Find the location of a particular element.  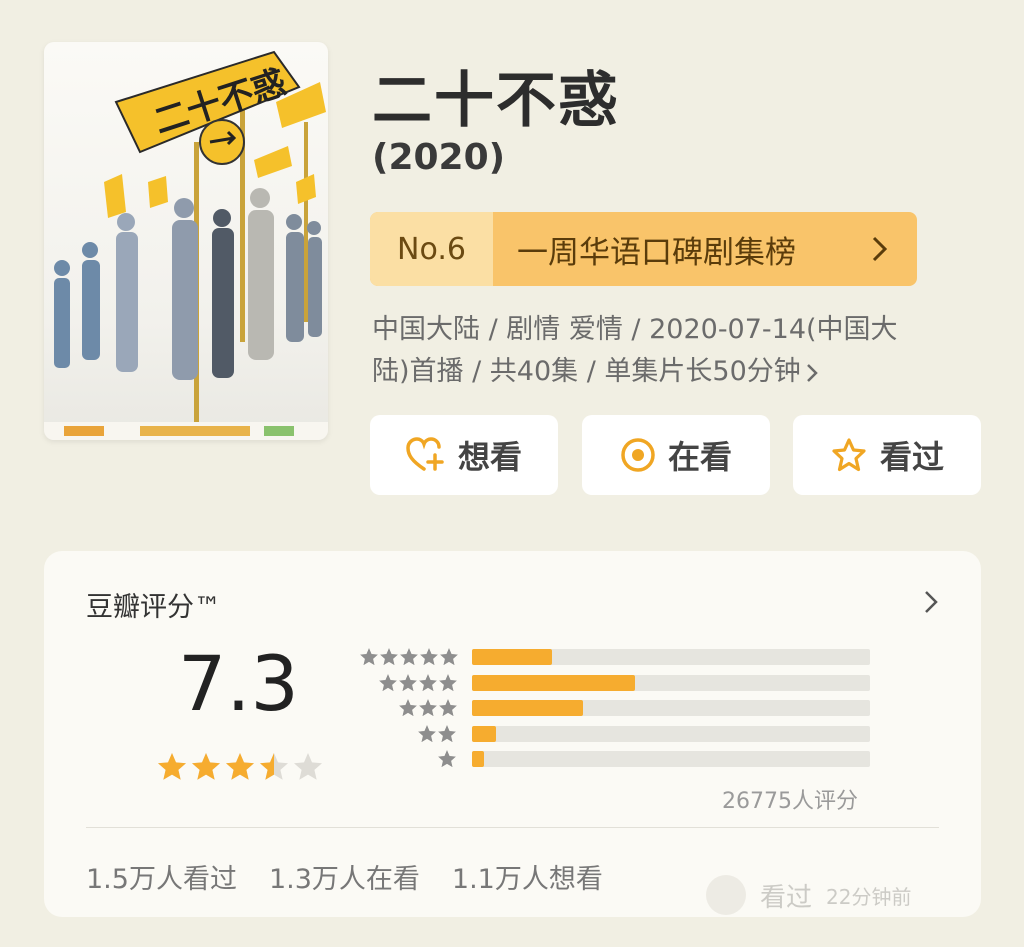

show-info-line2: 陆)首播 / 共40集 / 单集片长50分钟 is located at coordinates (586, 371).